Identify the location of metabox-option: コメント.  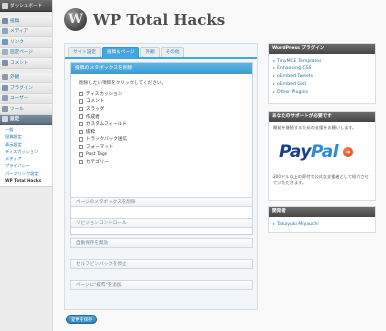
(165, 102).